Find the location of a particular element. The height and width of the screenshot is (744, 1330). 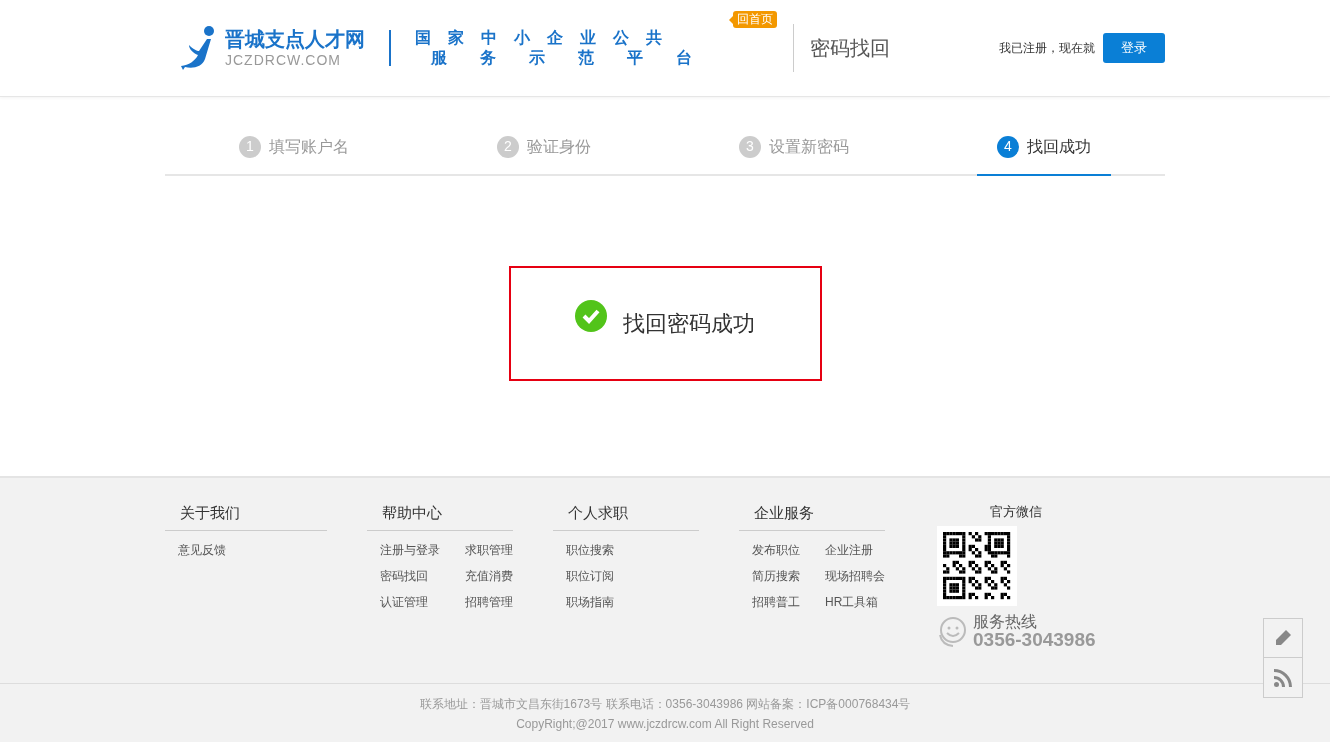

footer-link: 职位搜索 is located at coordinates (590, 549).